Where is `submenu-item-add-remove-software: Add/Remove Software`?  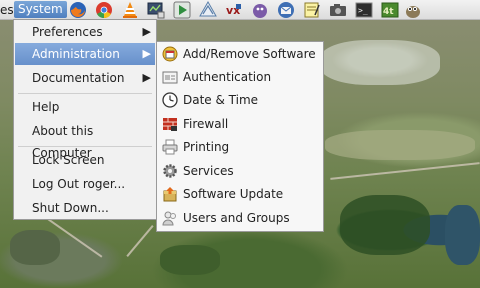 submenu-item-add-remove-software: Add/Remove Software is located at coordinates (240, 54).